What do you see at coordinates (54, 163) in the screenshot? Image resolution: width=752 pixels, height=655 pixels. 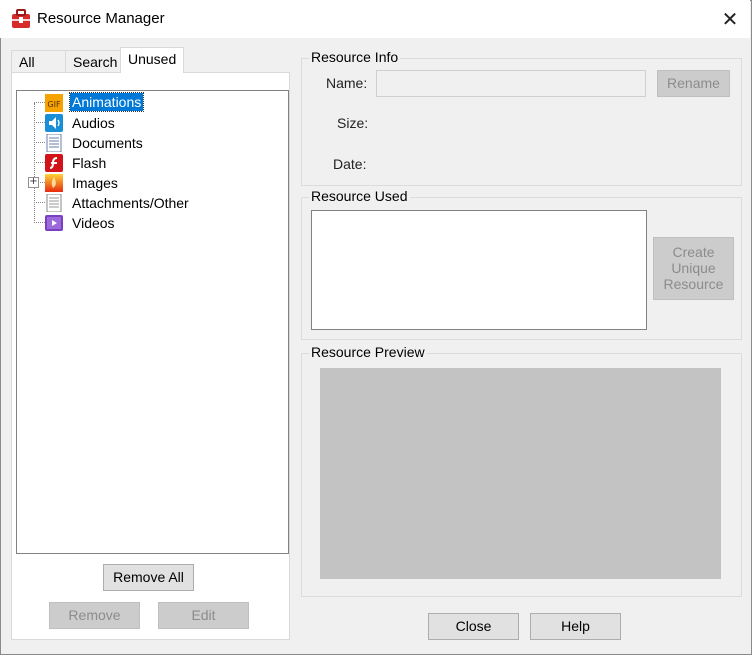 I see `flash-icon` at bounding box center [54, 163].